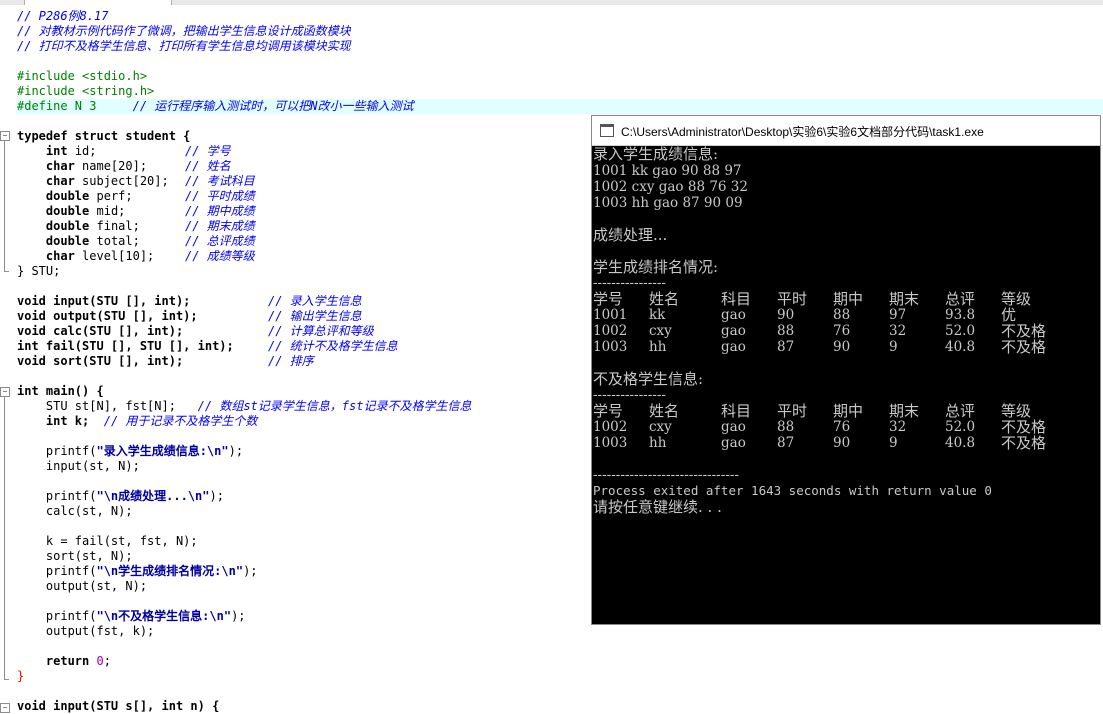 The width and height of the screenshot is (1103, 714). What do you see at coordinates (121, 181) in the screenshot?
I see `field-name: subject[20];` at bounding box center [121, 181].